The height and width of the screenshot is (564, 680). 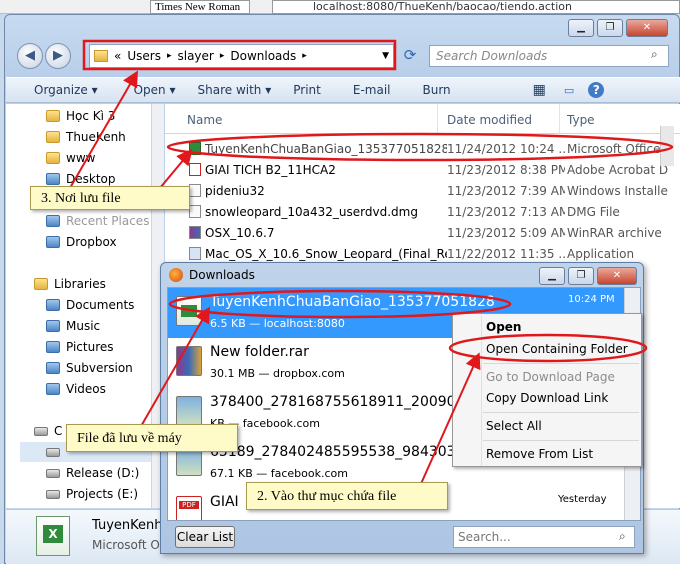 I want to click on nav-item-dropbox: Dropbox, so click(x=81, y=242).